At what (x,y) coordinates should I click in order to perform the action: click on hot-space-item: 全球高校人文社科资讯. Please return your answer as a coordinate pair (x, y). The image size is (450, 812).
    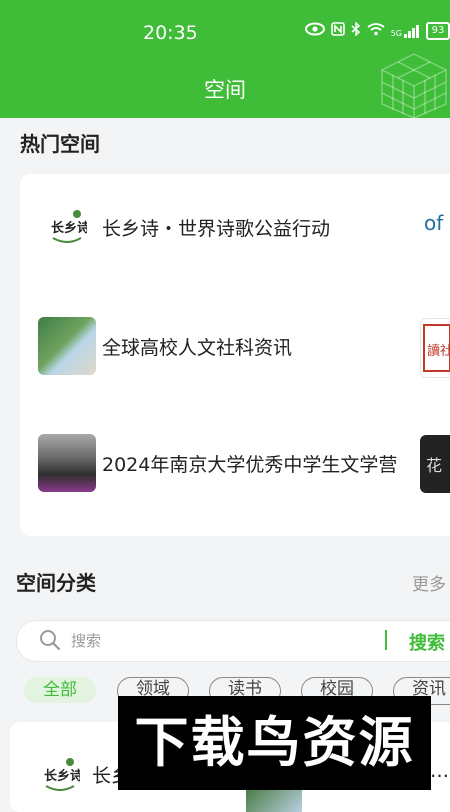
    Looking at the image, I should click on (244, 347).